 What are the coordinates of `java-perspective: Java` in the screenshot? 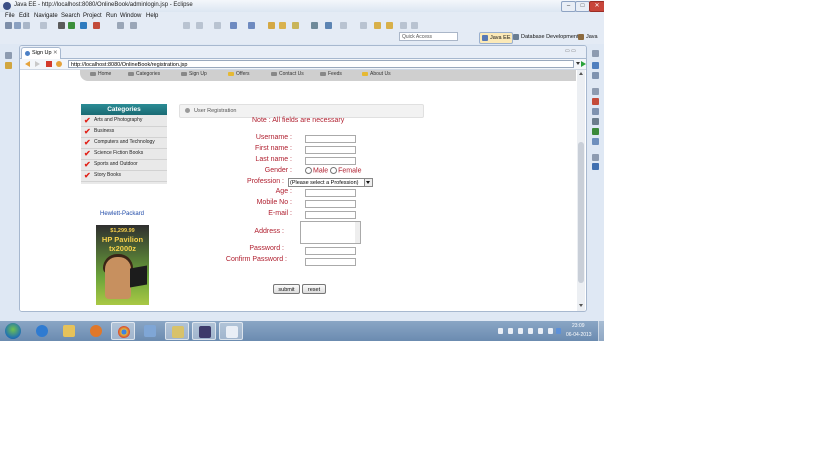 It's located at (588, 37).